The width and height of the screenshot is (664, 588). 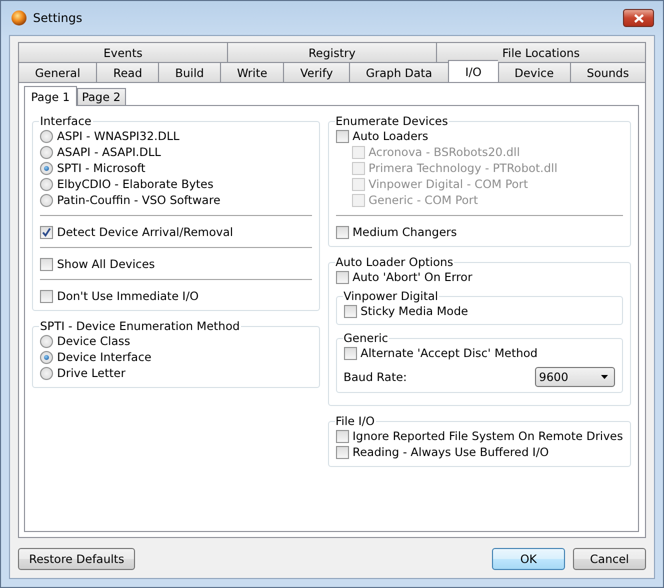 I want to click on radio-label: Device Interface, so click(x=104, y=357).